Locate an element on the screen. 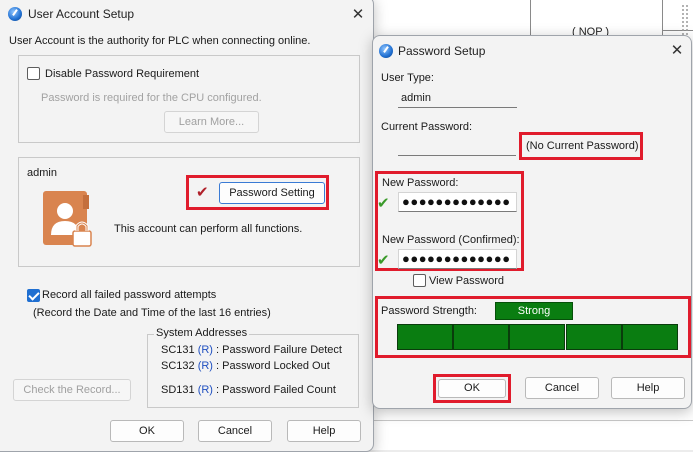 This screenshot has height=452, width=693. address-code: SD131 is located at coordinates (178, 390).